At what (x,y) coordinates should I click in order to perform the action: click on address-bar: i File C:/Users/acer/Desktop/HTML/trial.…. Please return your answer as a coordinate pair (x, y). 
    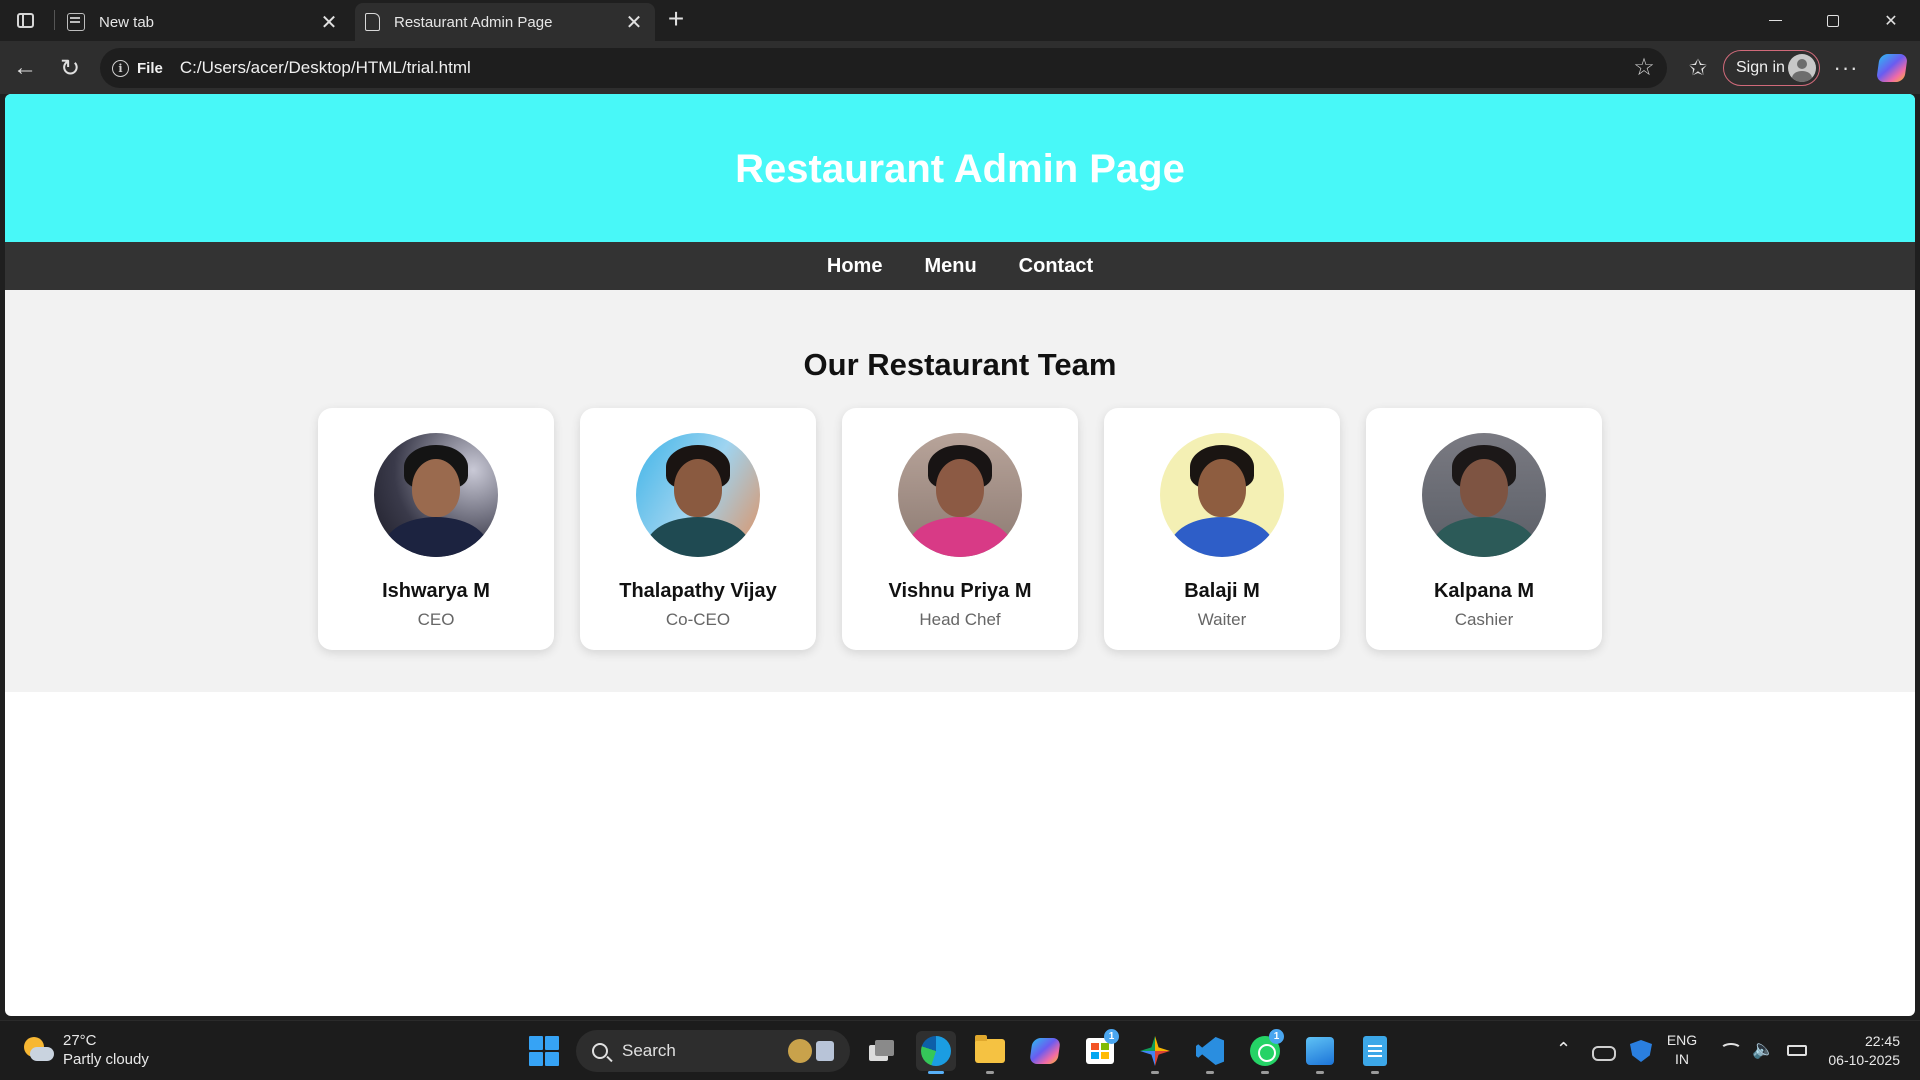
    Looking at the image, I should click on (883, 68).